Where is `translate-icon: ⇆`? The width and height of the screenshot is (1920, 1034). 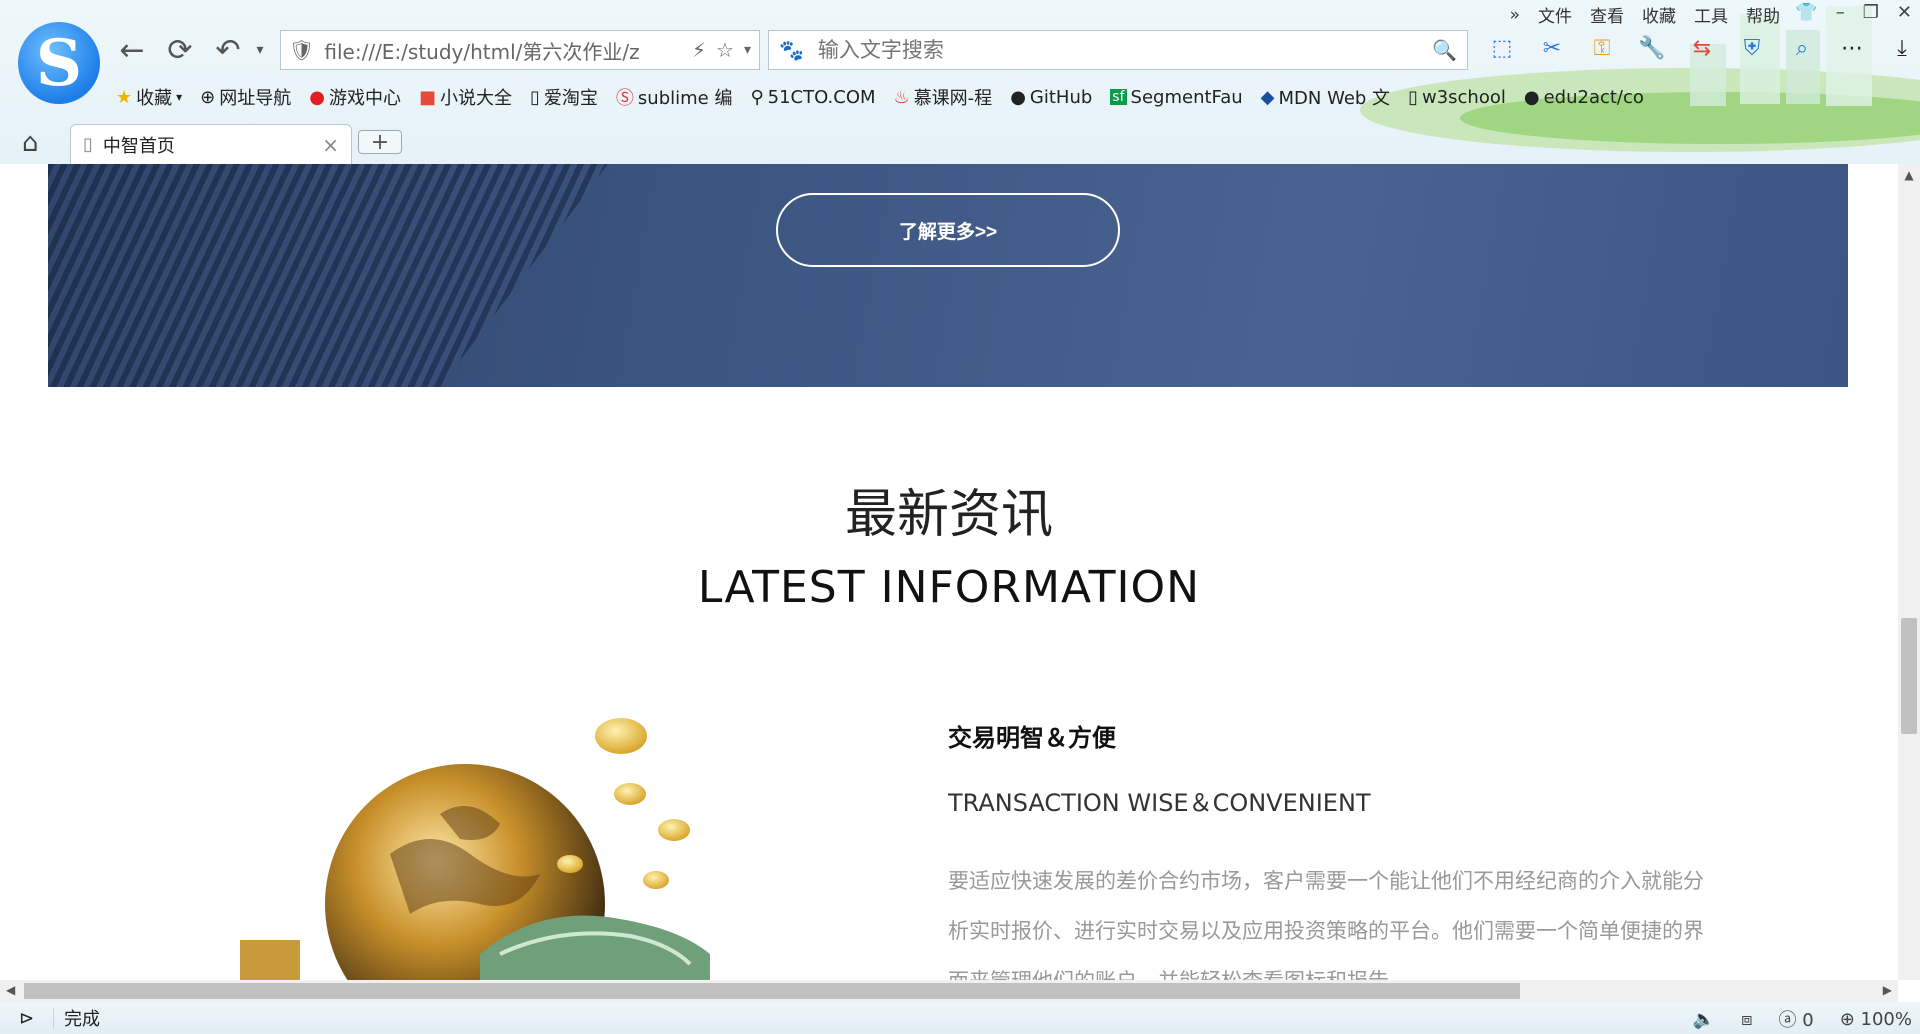
translate-icon: ⇆ is located at coordinates (1702, 48).